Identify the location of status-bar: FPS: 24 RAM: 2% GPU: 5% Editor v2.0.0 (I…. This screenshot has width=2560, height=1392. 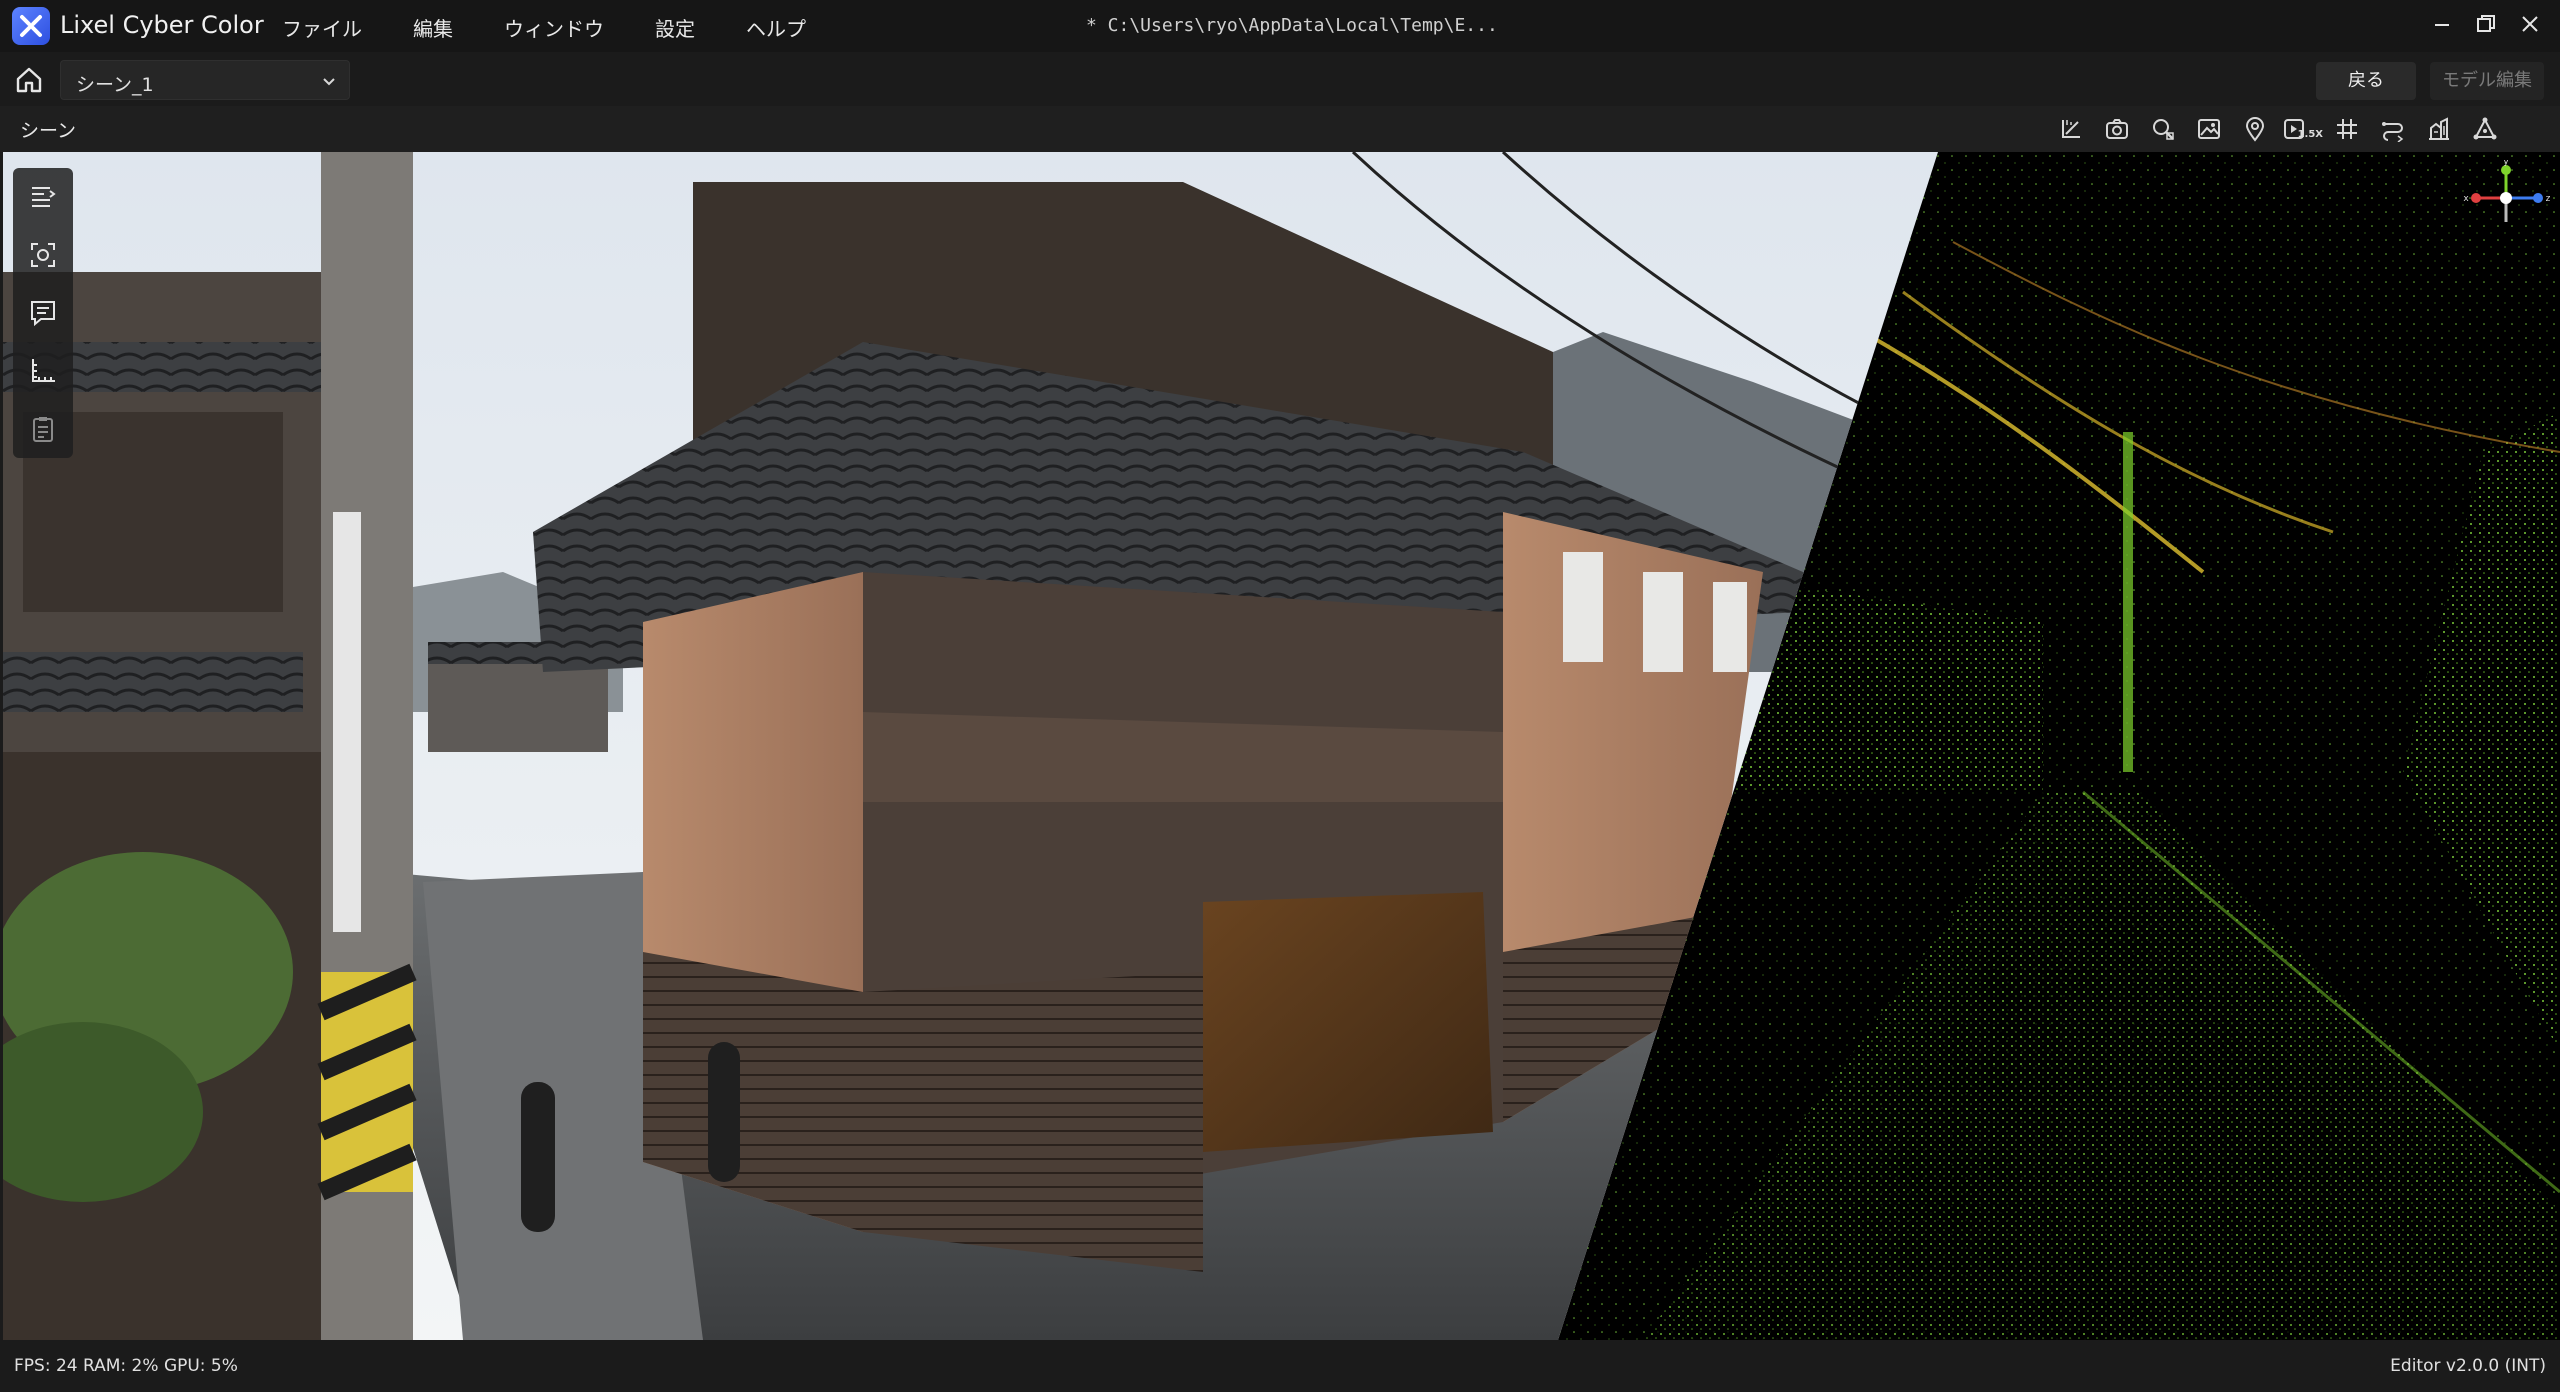
(1280, 1366).